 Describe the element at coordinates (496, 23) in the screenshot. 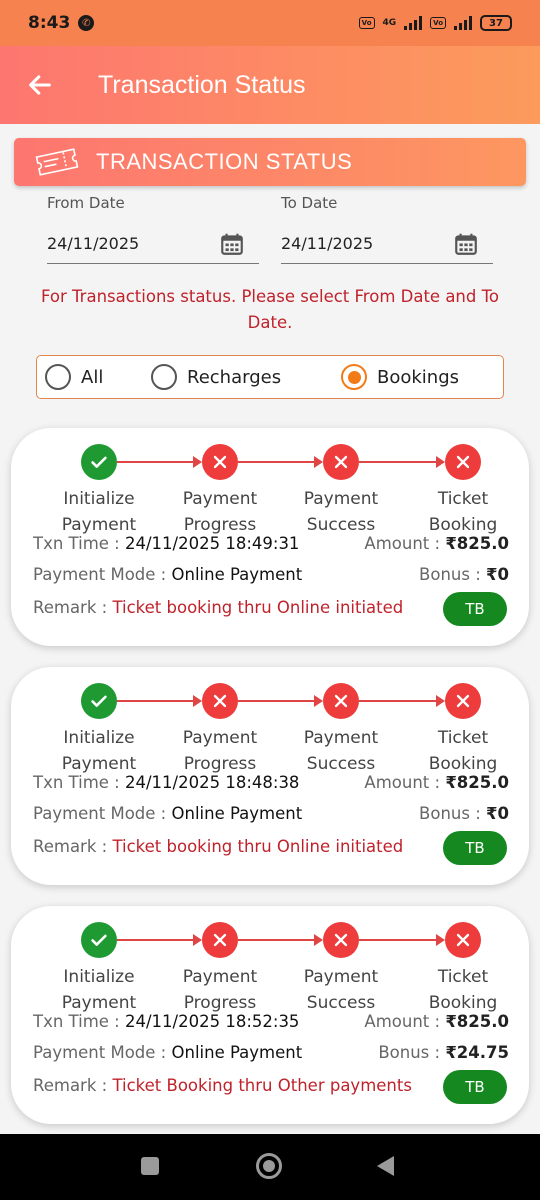

I see `battery-icon: 37` at that location.